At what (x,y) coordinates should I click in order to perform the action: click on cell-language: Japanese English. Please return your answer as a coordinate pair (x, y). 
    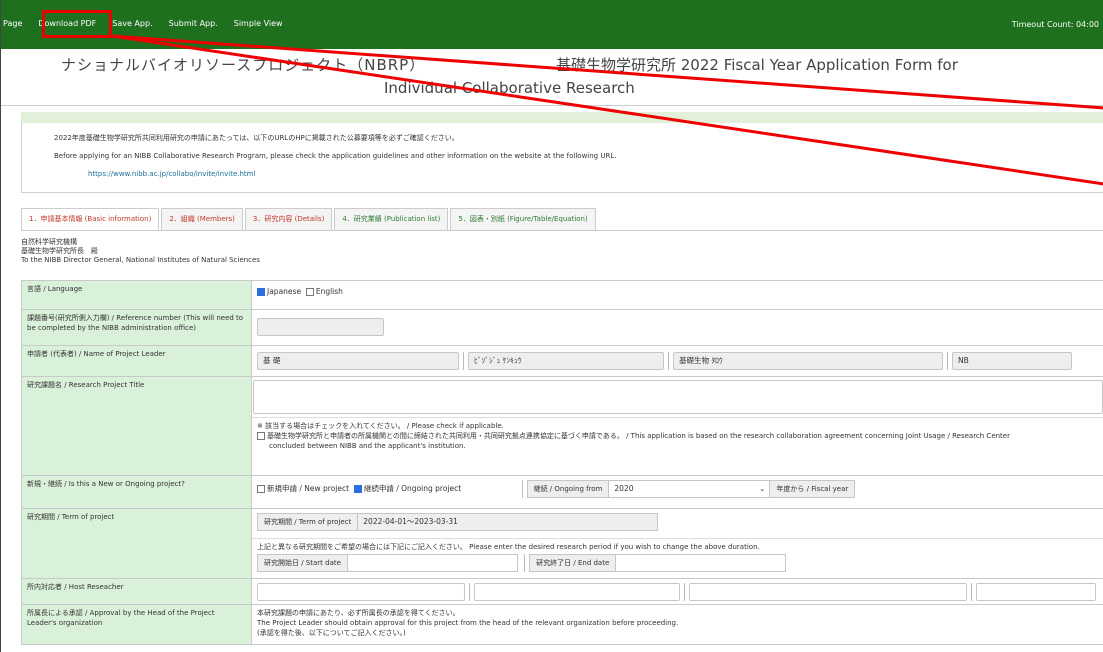
    Looking at the image, I should click on (677, 295).